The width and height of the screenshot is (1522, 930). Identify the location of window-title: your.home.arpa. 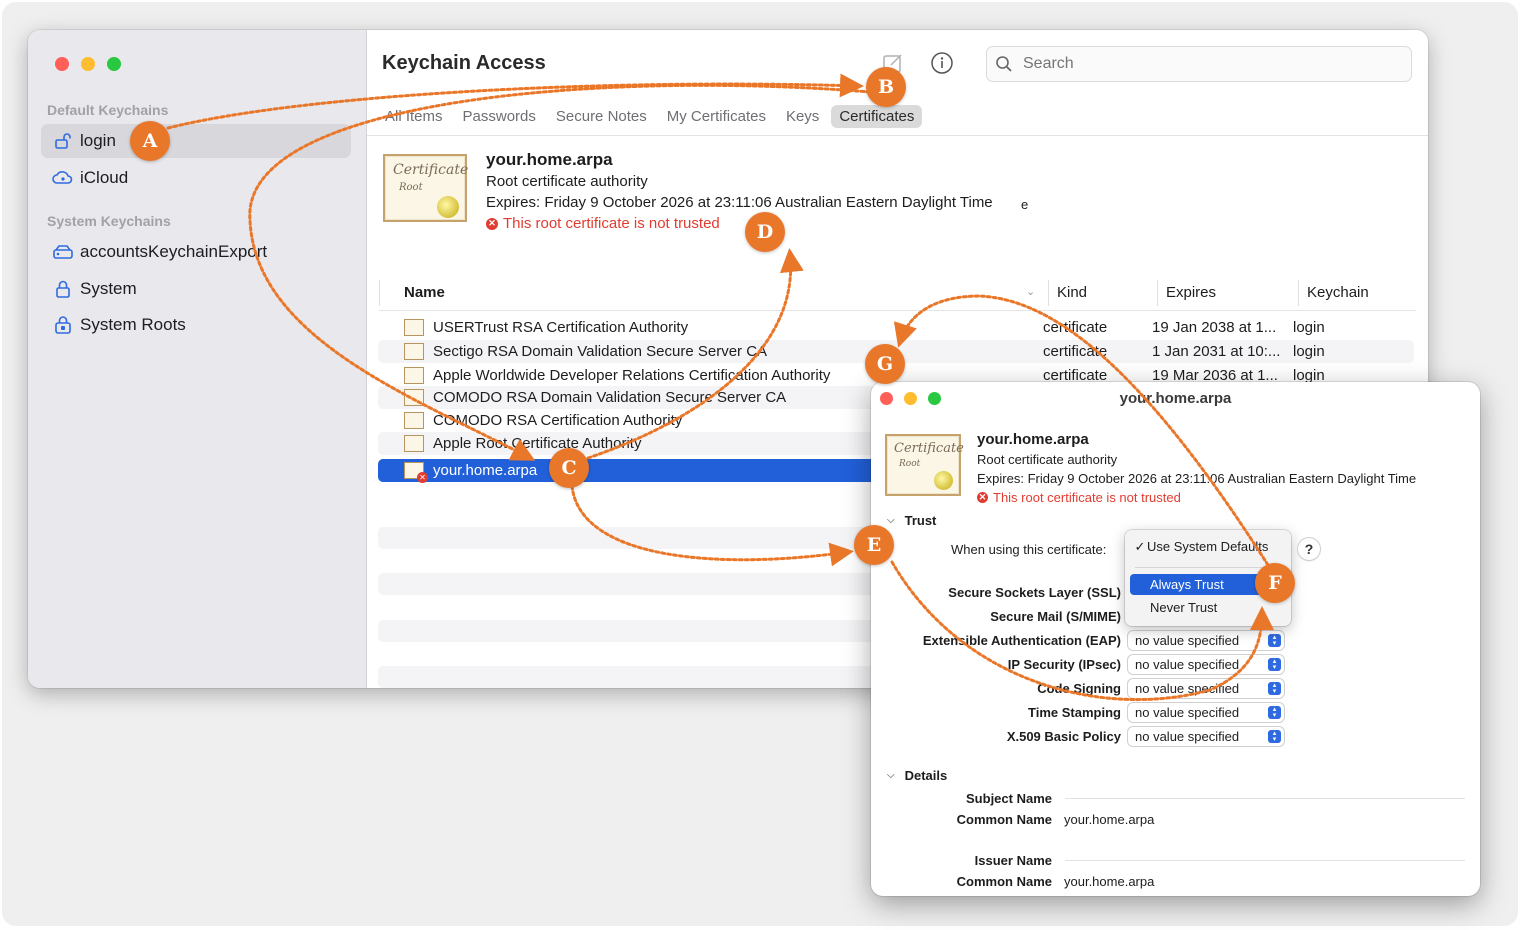
(1175, 398).